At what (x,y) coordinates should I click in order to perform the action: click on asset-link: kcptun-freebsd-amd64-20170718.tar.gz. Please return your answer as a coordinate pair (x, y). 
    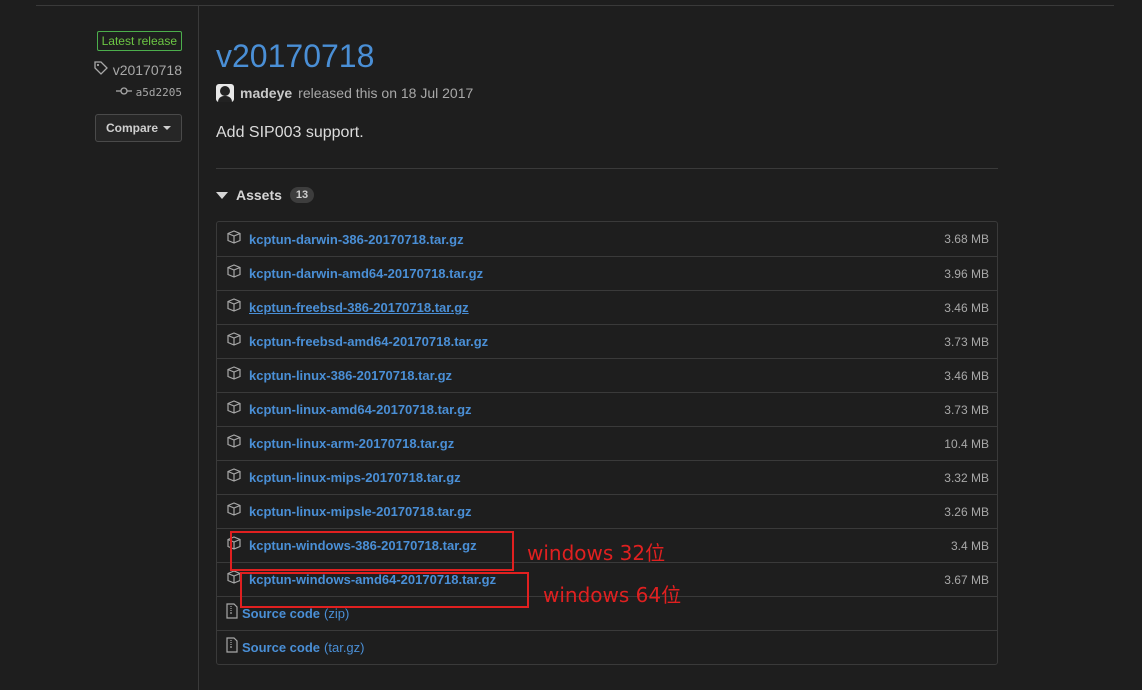
    Looking at the image, I should click on (596, 341).